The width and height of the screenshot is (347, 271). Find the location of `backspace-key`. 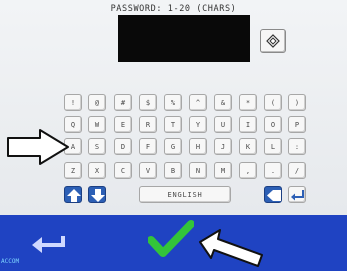

backspace-key is located at coordinates (273, 194).